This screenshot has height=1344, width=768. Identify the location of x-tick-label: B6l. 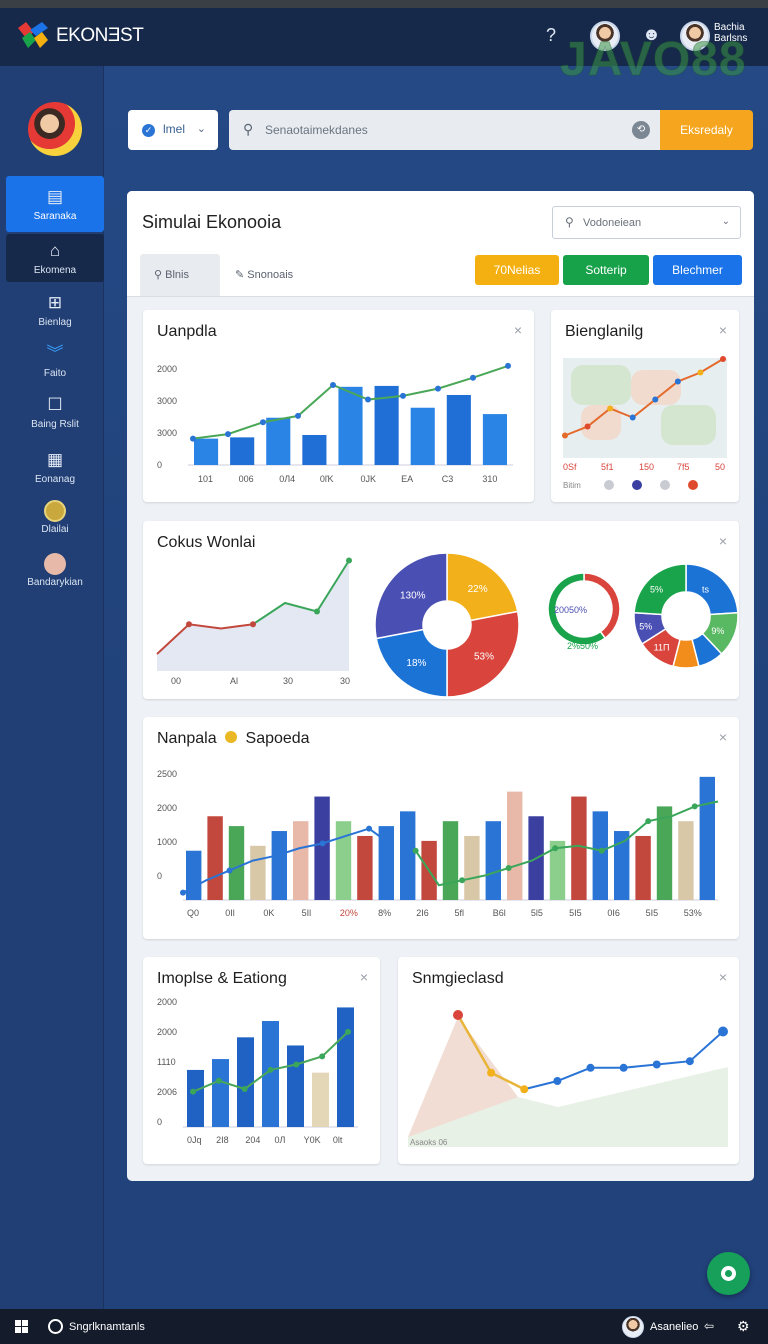
(499, 913).